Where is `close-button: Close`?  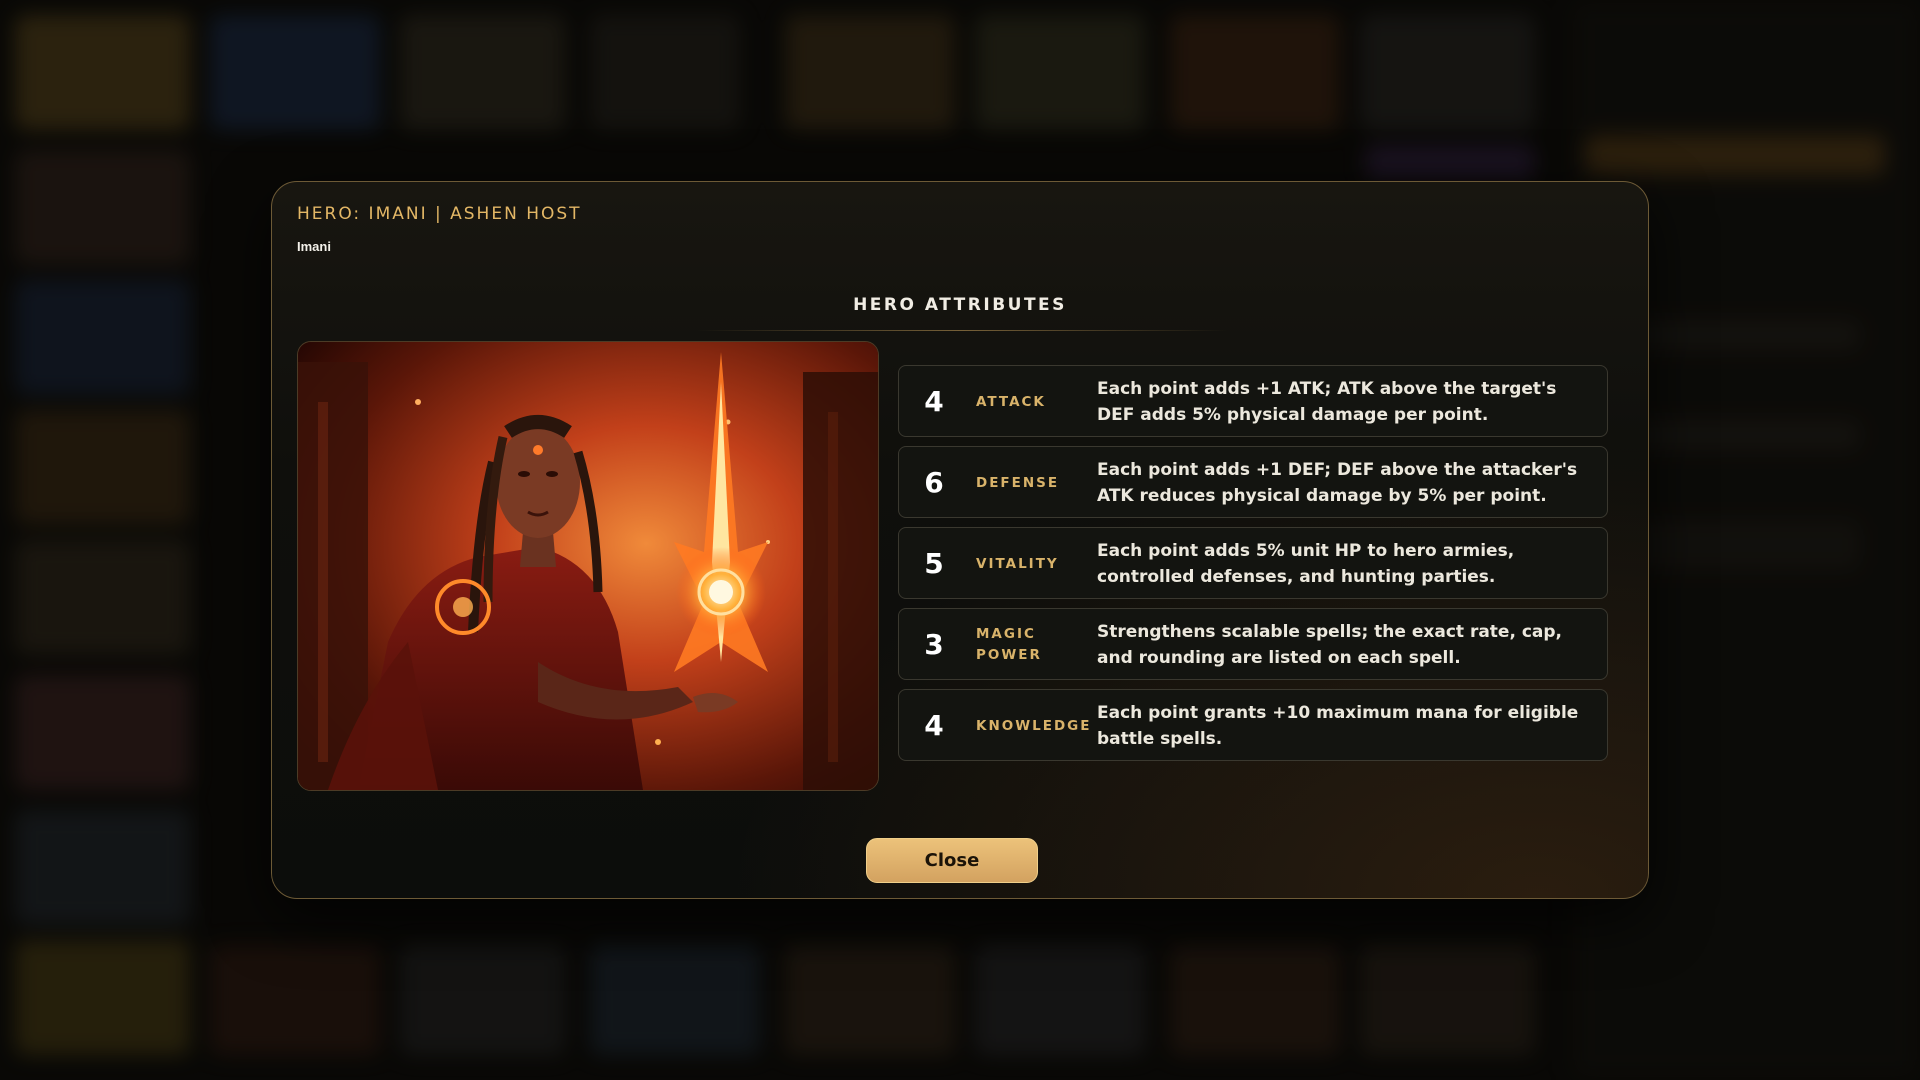
close-button: Close is located at coordinates (952, 860).